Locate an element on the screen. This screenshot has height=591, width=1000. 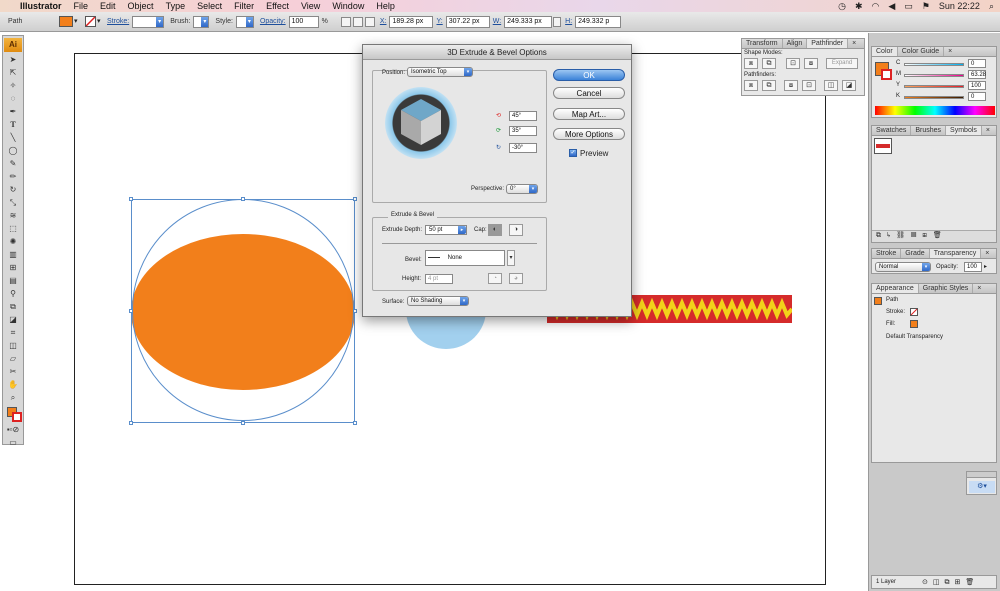
fill-dropdown-icon: ▾ is located at coordinates (77, 22).